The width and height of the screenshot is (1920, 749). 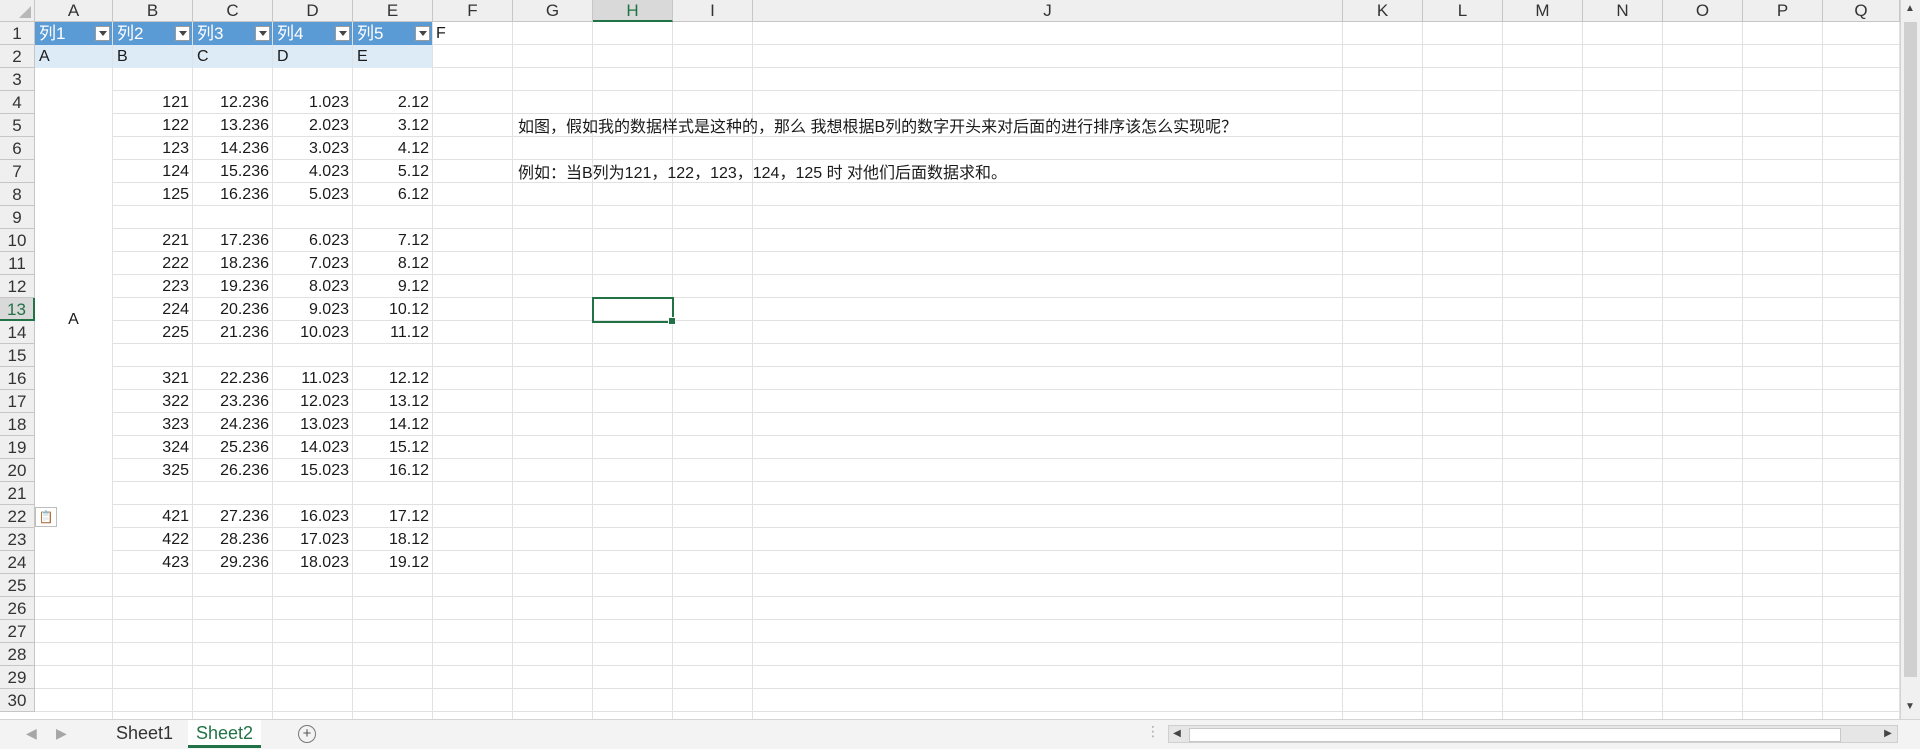 What do you see at coordinates (17, 263) in the screenshot?
I see `row-header-11: 11` at bounding box center [17, 263].